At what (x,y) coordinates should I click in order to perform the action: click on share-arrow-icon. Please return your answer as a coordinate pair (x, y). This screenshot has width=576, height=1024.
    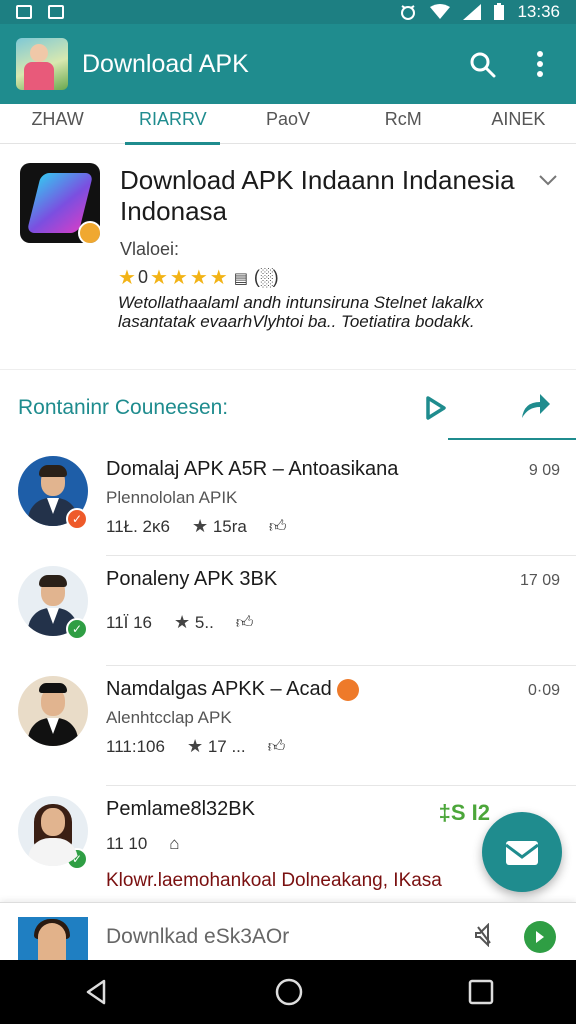
    Looking at the image, I should click on (536, 406).